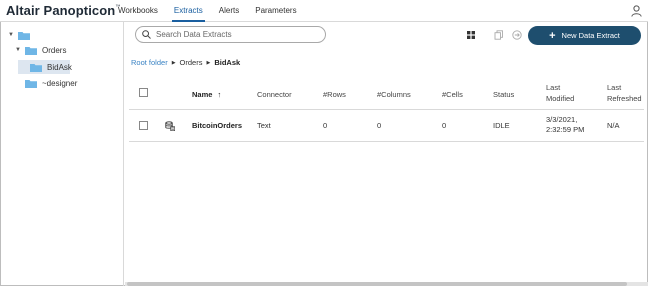  I want to click on column-header-cells: #Cells, so click(452, 94).